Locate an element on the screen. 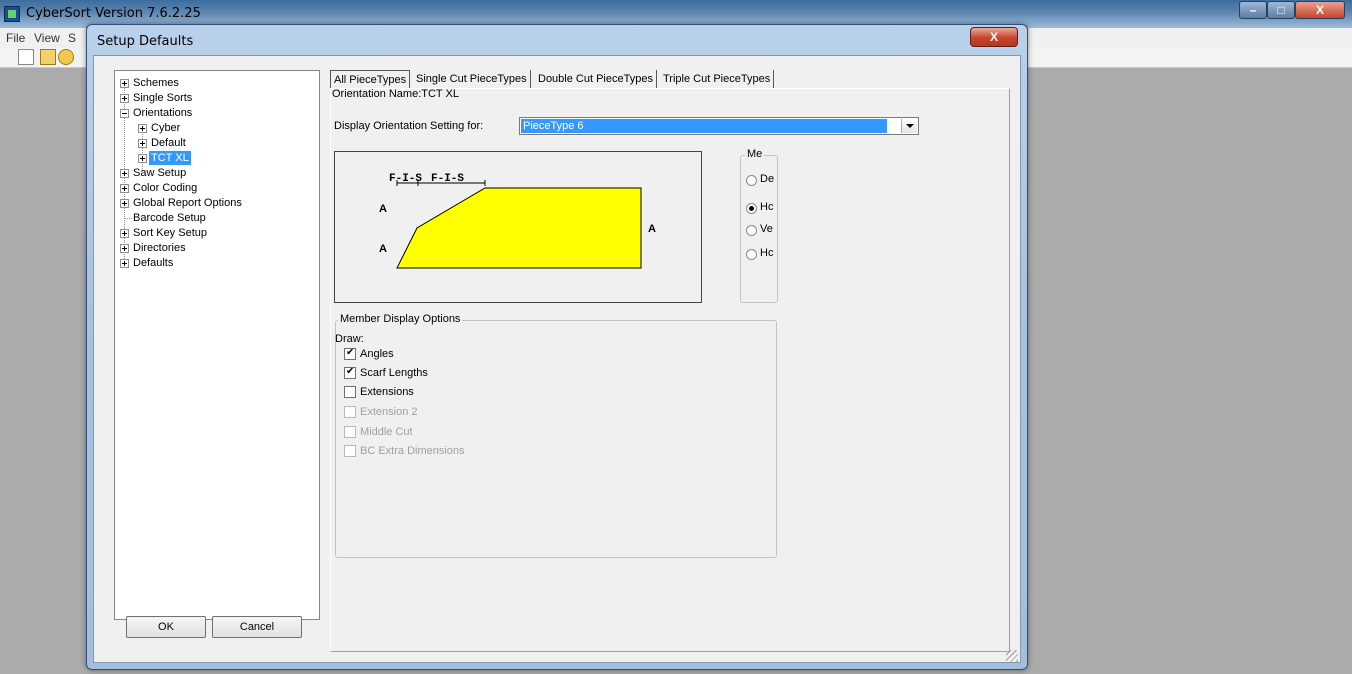 This screenshot has height=674, width=1352. open-folder-icon is located at coordinates (48, 57).